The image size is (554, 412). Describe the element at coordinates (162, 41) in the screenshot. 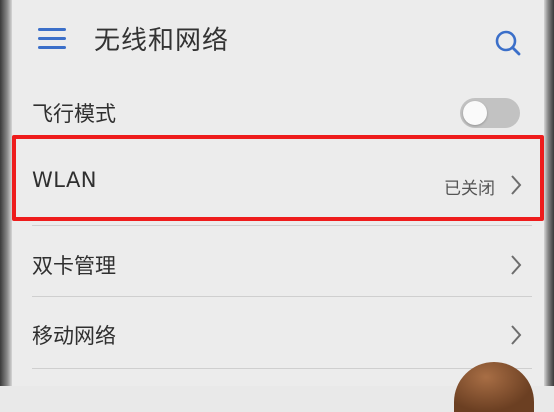

I see `page-title: 无线和网络` at that location.